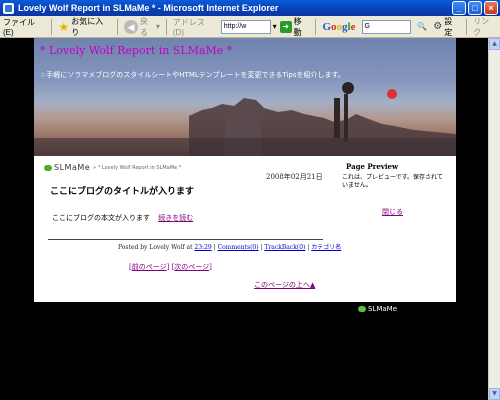  I want to click on comments-link: Comments(0), so click(238, 247).